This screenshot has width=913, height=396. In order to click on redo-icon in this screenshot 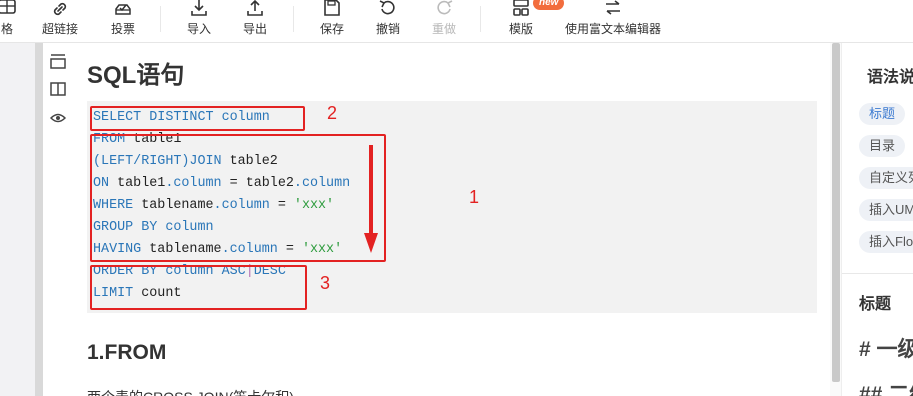, I will do `click(445, 7)`.